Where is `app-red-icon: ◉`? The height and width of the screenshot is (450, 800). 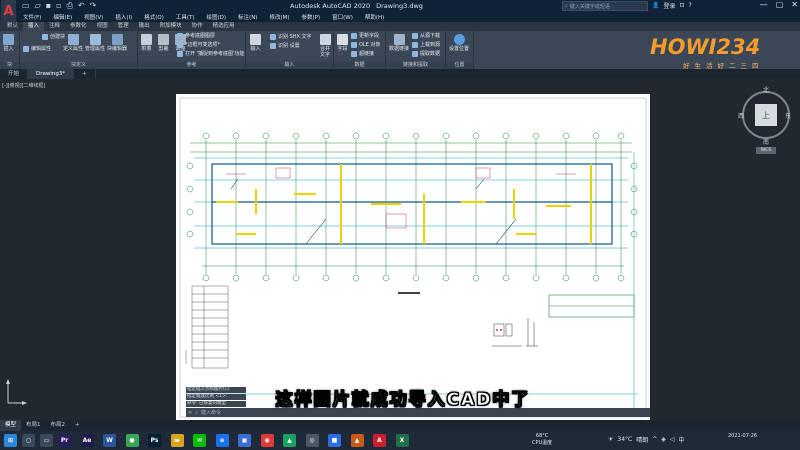
app-red-icon: ◉ is located at coordinates (267, 440).